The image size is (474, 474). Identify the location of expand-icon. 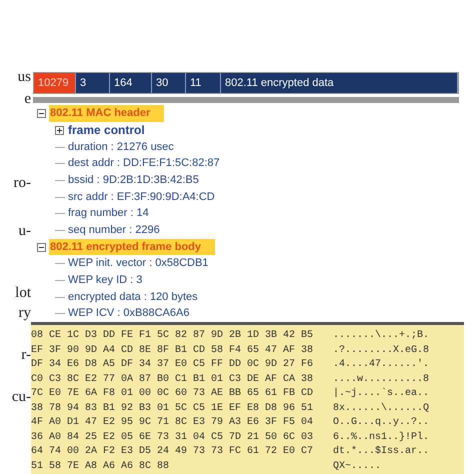
(59, 130).